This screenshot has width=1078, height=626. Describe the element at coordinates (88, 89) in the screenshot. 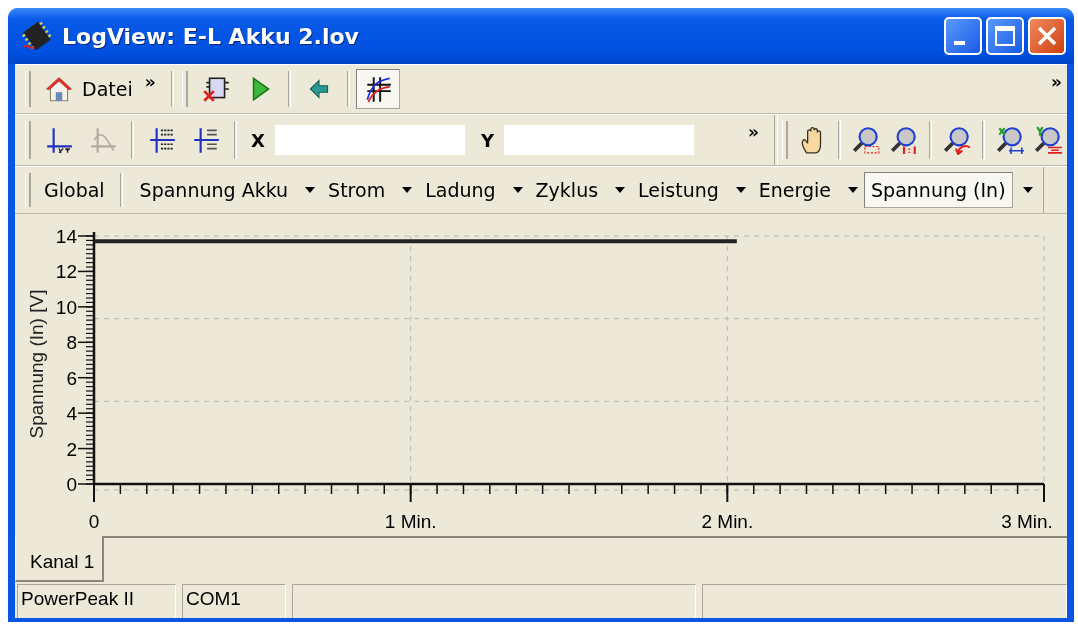

I see `file-menu-button: Datei` at that location.